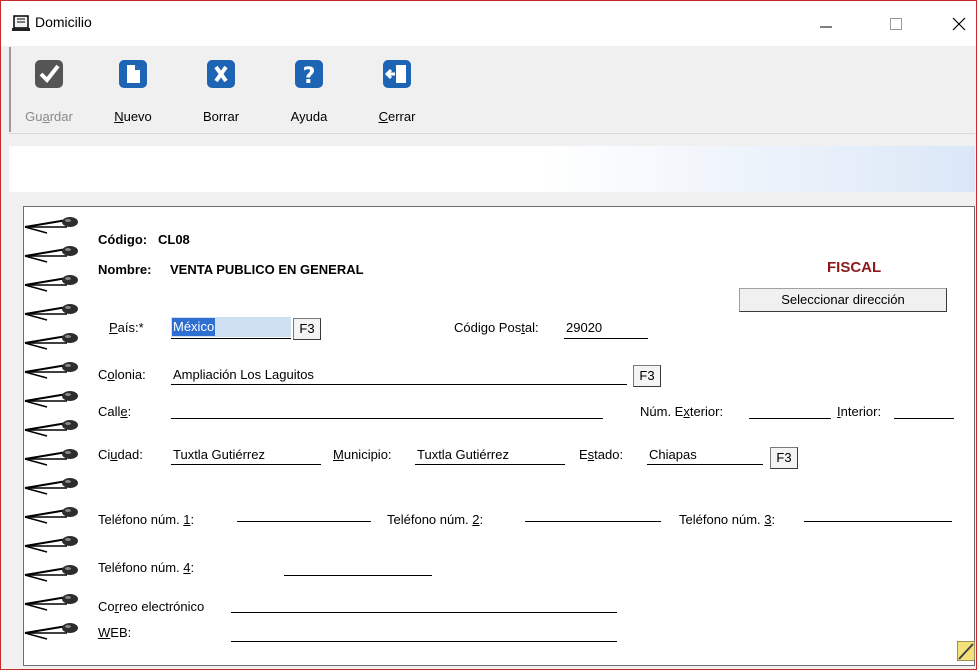  I want to click on telefono-1-label: Teléfono núm. 1:, so click(146, 519).